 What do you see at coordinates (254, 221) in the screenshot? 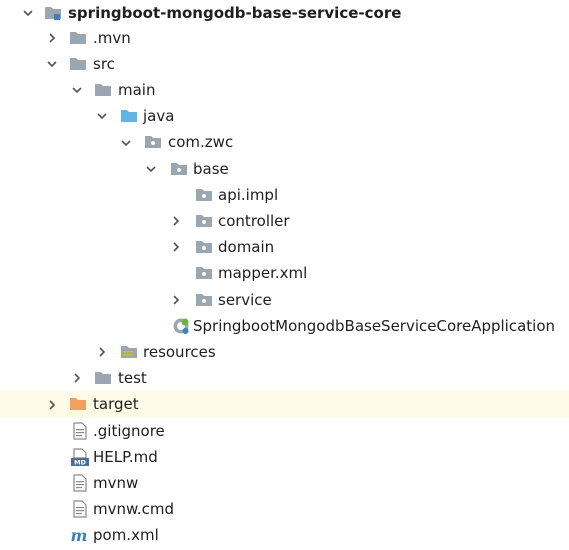
I see `tree-item-label: controller` at bounding box center [254, 221].